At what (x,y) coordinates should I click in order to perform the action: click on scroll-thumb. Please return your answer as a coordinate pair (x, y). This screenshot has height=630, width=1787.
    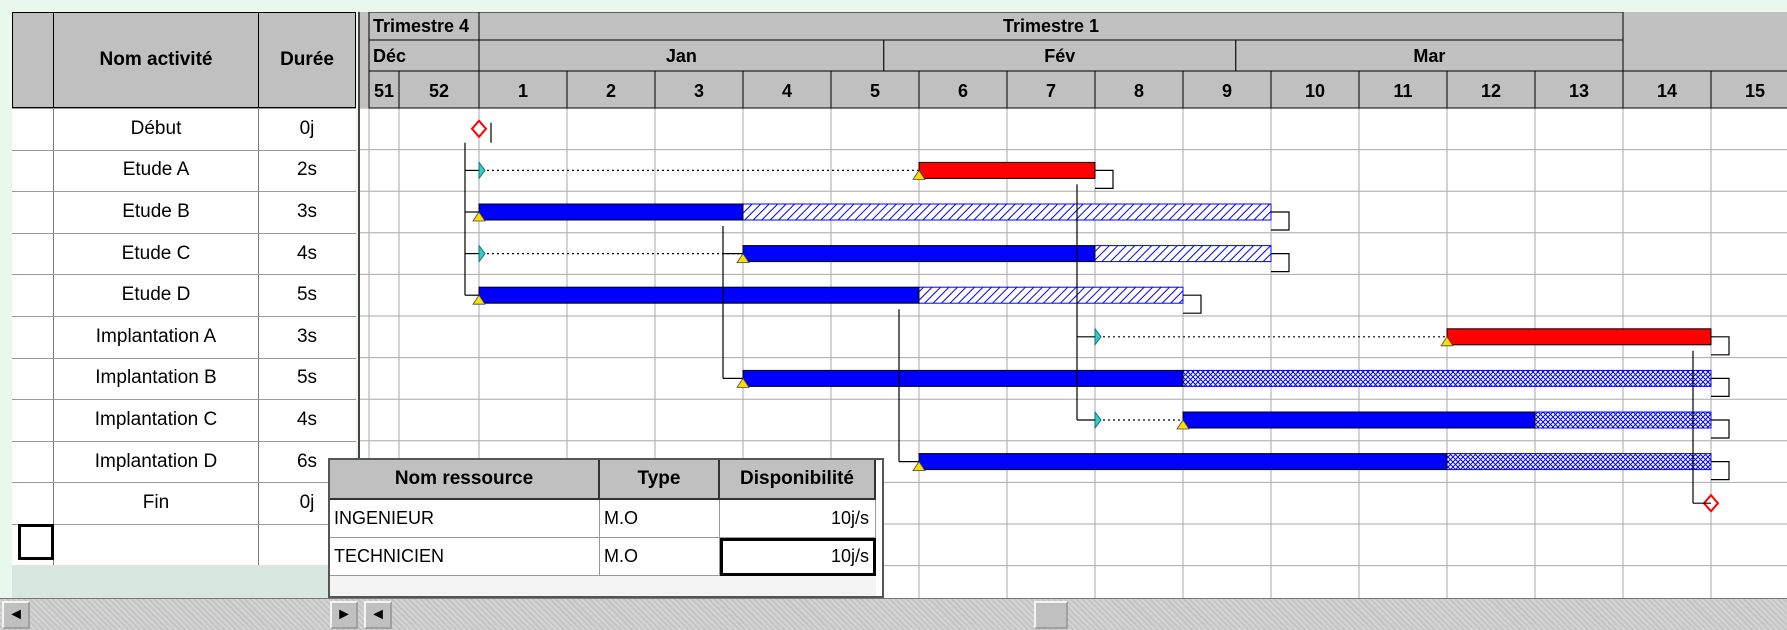
    Looking at the image, I should click on (1051, 615).